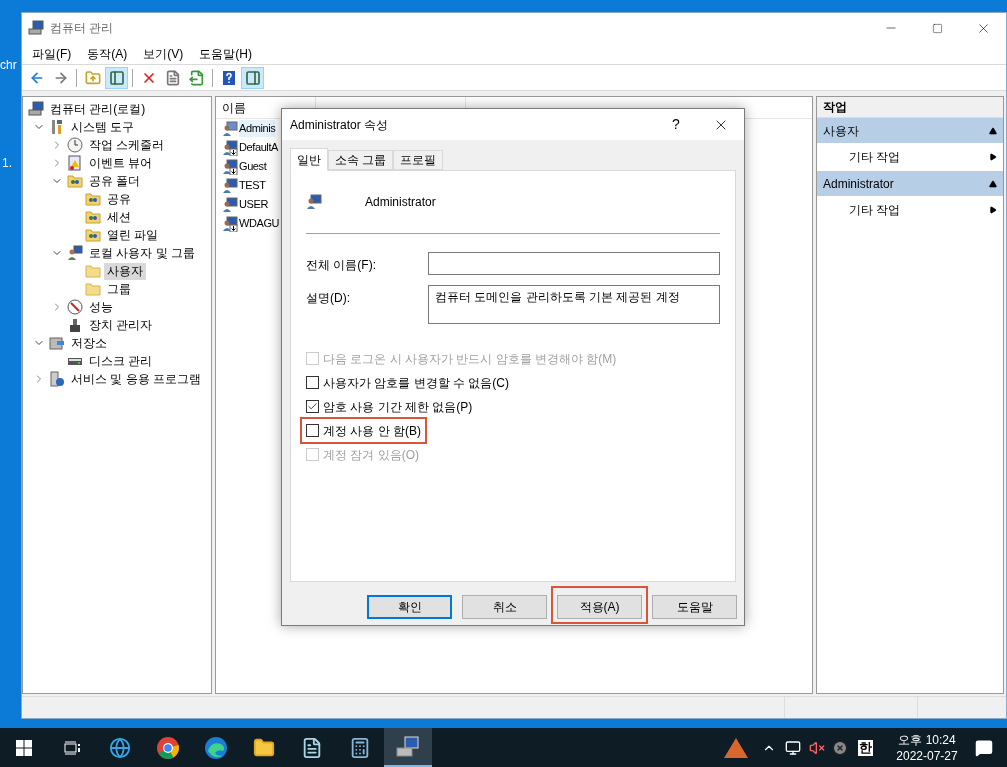 The image size is (1007, 767). What do you see at coordinates (119, 217) in the screenshot?
I see `tree-item: 세션` at bounding box center [119, 217].